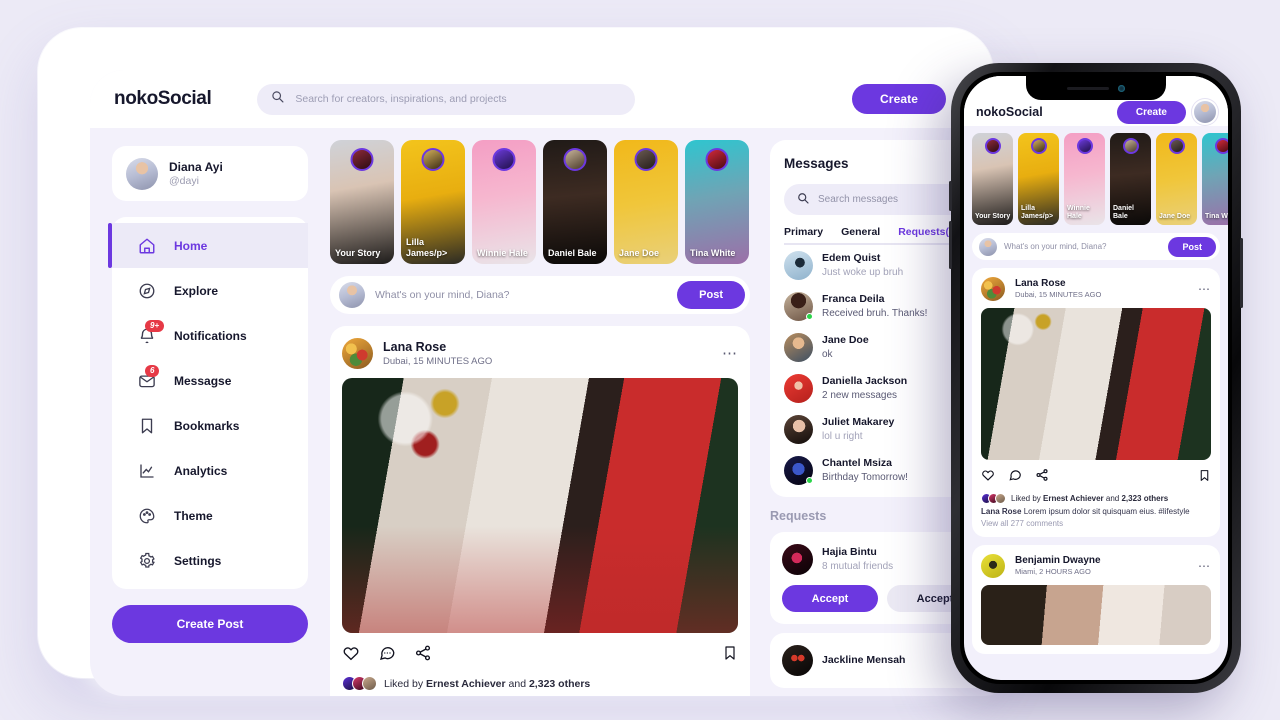 This screenshot has height=720, width=1280. What do you see at coordinates (860, 395) in the screenshot?
I see `message-preview: 2 new messages` at bounding box center [860, 395].